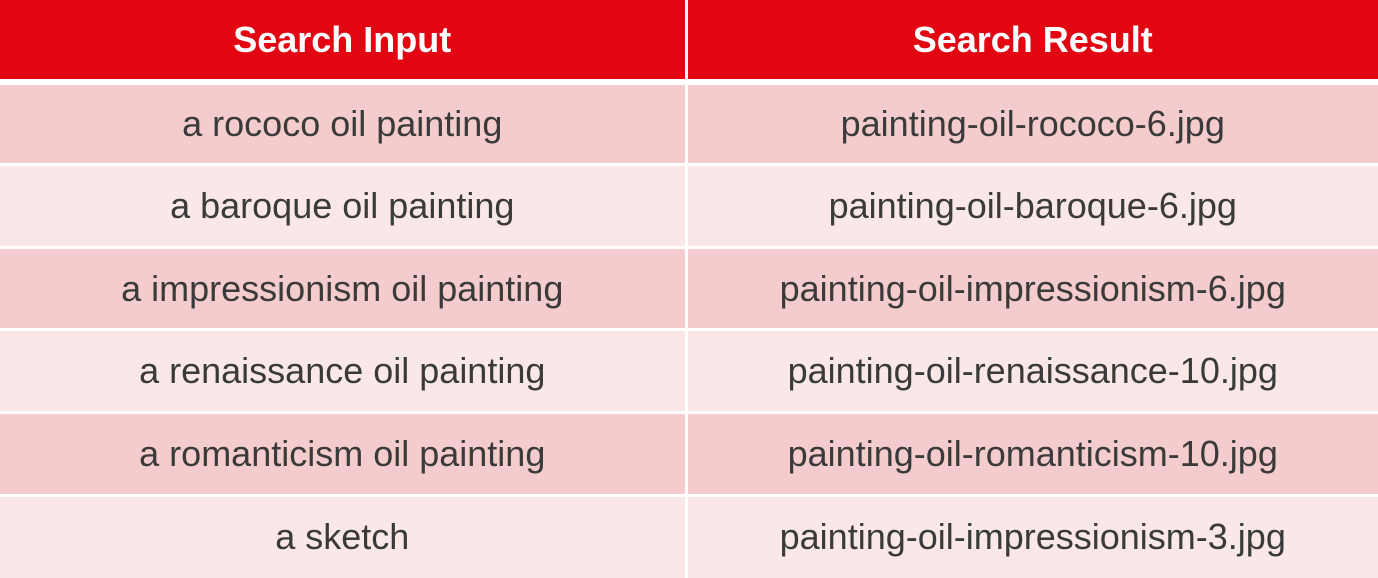  I want to click on search-result-cell: painting-oil-baroque-6.jpg, so click(1031, 205).